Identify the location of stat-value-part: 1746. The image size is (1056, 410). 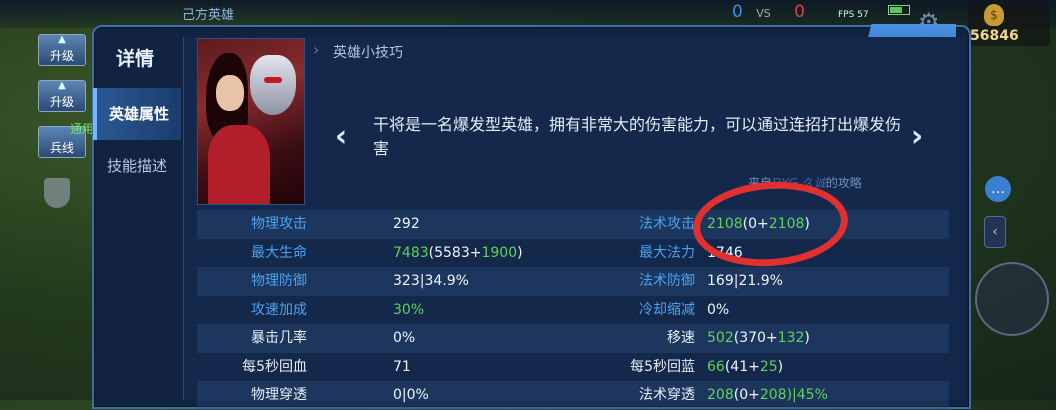
(725, 252).